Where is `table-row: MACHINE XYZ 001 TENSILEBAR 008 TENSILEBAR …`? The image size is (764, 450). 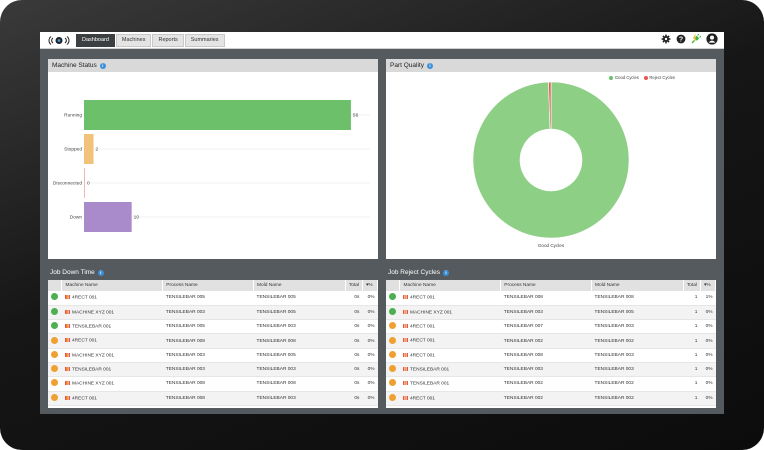 table-row: MACHINE XYZ 001 TENSILEBAR 008 TENSILEBAR … is located at coordinates (213, 384).